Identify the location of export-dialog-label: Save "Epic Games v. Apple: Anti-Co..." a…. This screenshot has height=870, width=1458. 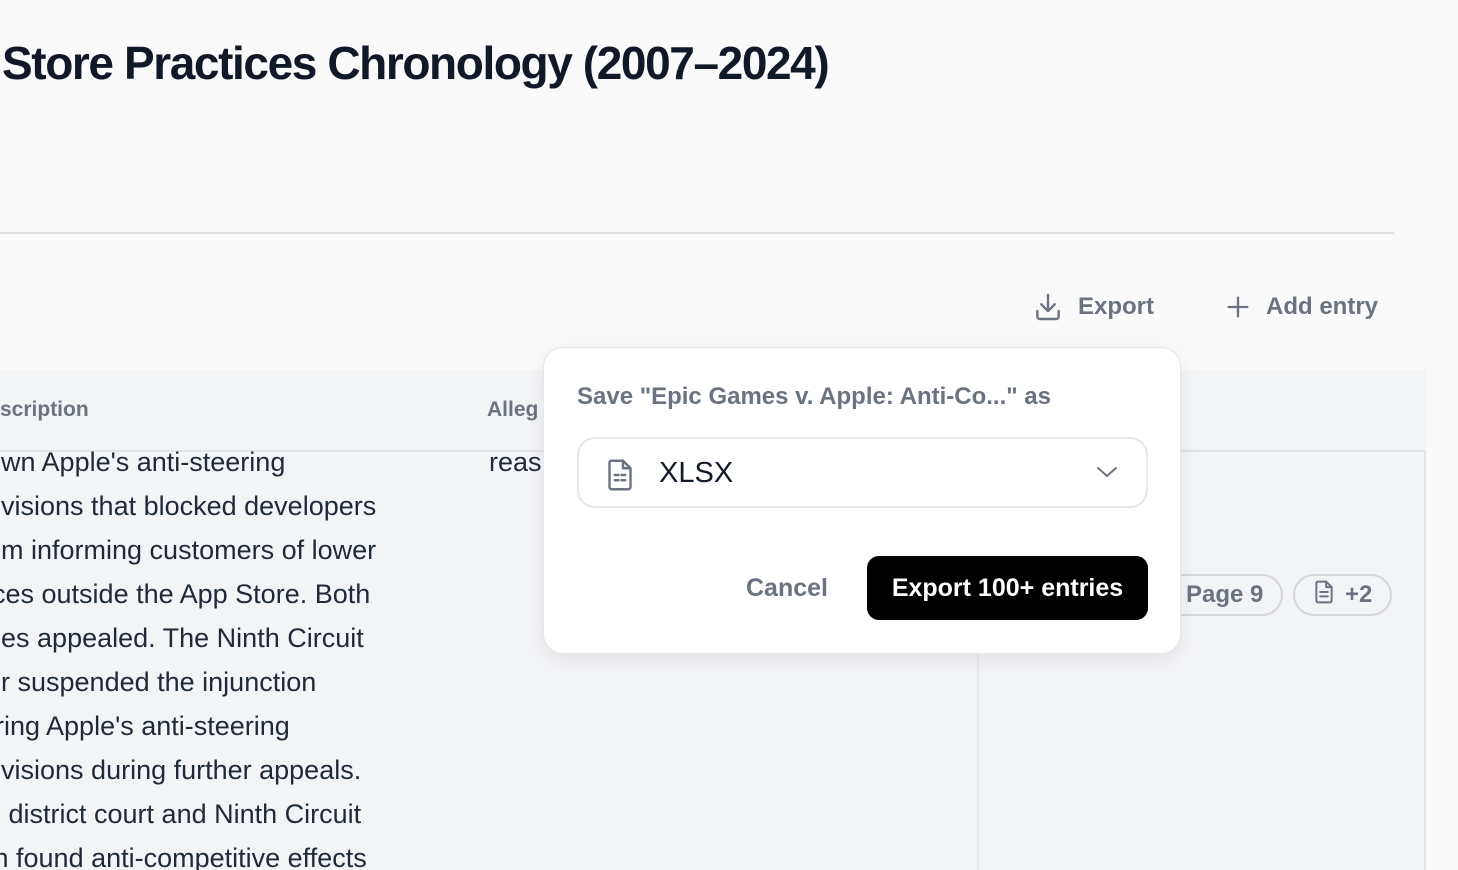
(814, 396).